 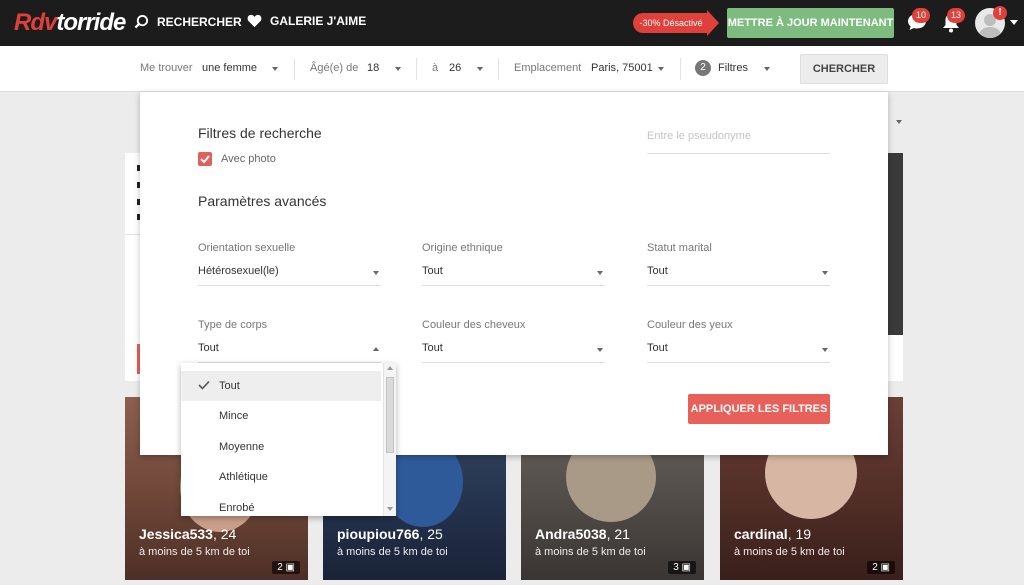 What do you see at coordinates (248, 159) in the screenshot?
I see `with-photo-label: Avec photo` at bounding box center [248, 159].